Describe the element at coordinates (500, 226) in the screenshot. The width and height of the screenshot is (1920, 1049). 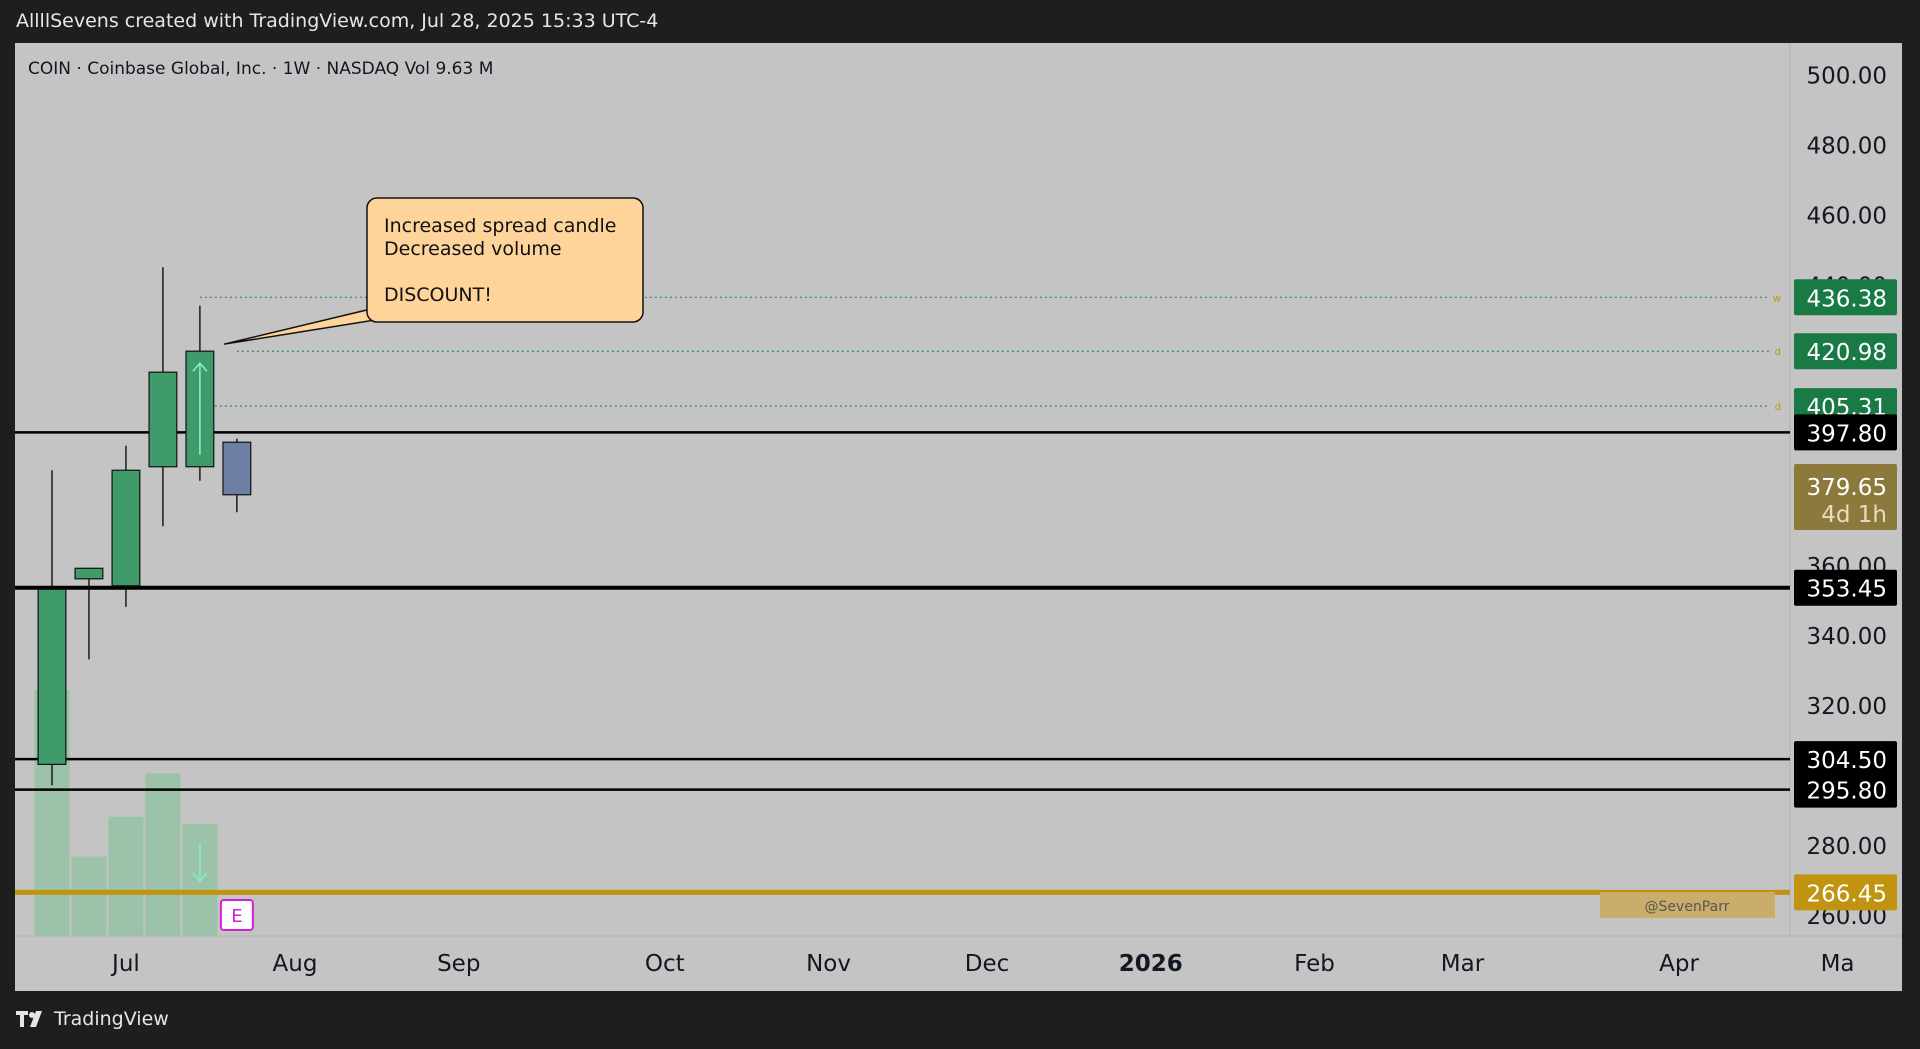
I see `callout-line-1: Increased spread candle` at that location.